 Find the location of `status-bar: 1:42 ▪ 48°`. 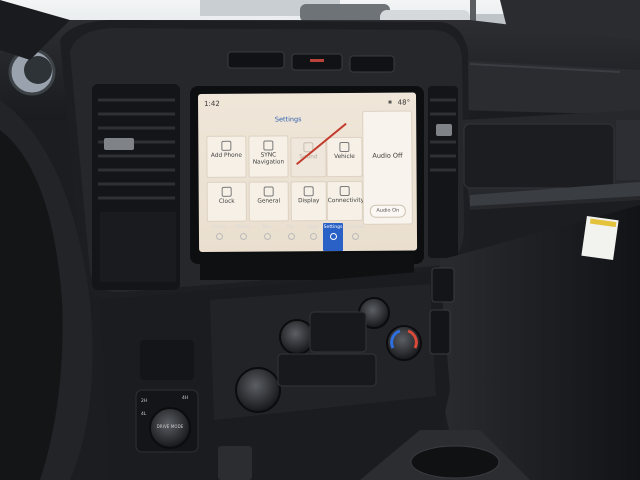

status-bar: 1:42 ▪ 48° is located at coordinates (307, 101).